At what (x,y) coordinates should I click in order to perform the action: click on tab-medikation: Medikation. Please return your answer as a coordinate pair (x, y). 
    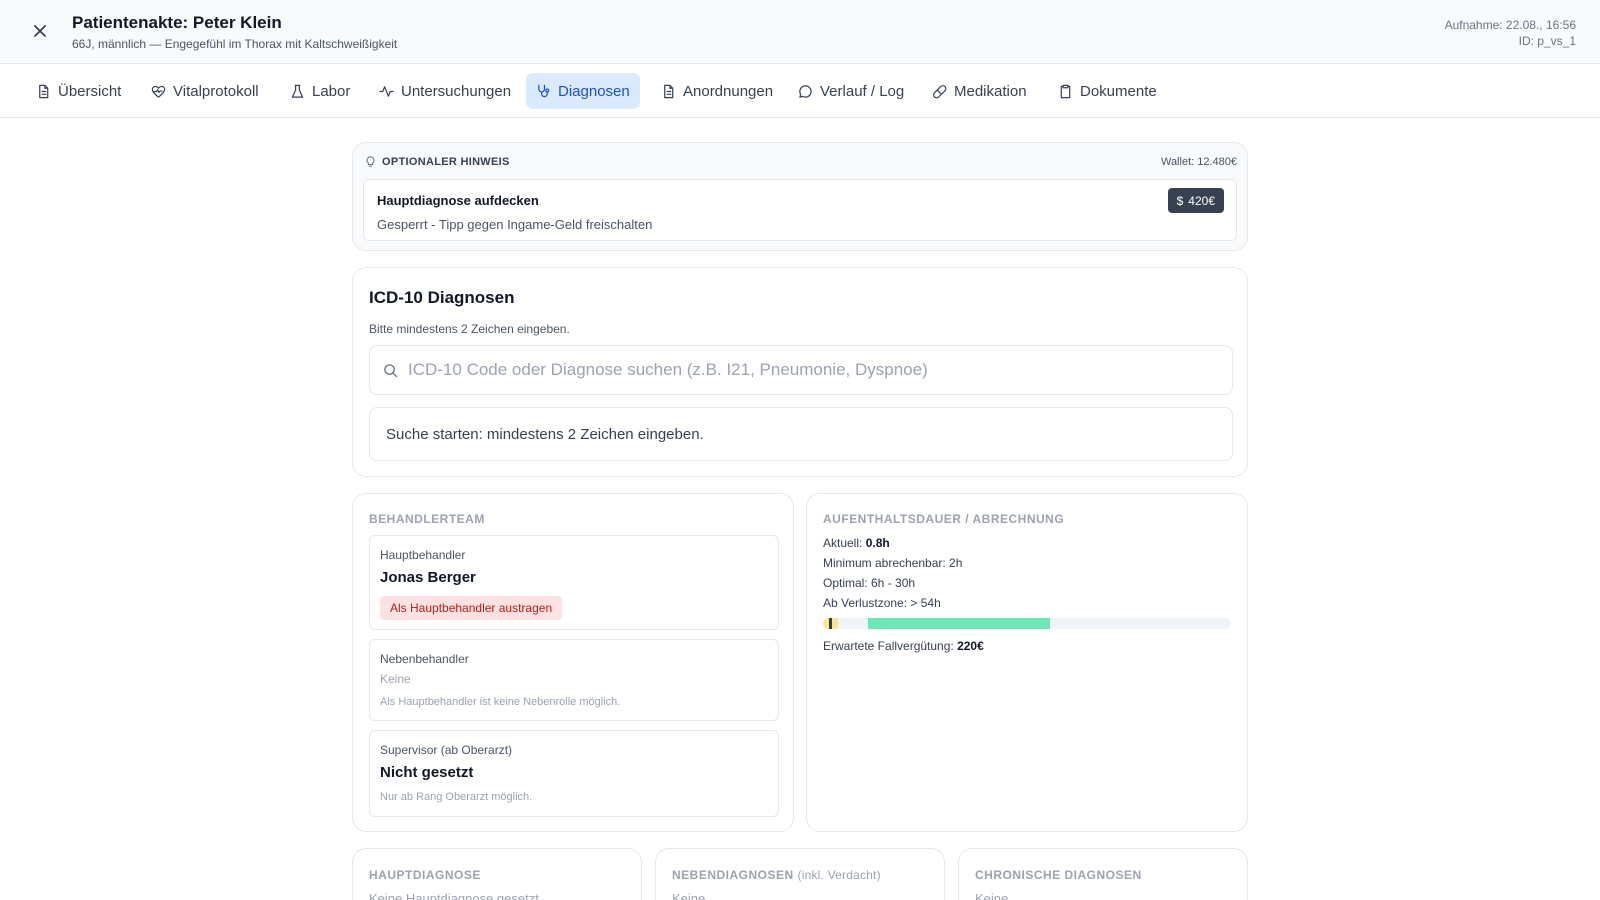
    Looking at the image, I should click on (979, 91).